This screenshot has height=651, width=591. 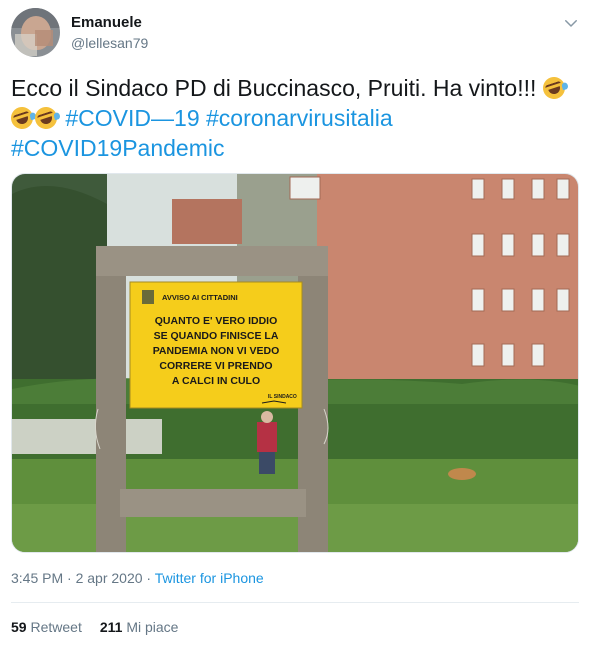 What do you see at coordinates (56, 627) in the screenshot?
I see `retweets-label: Retweet` at bounding box center [56, 627].